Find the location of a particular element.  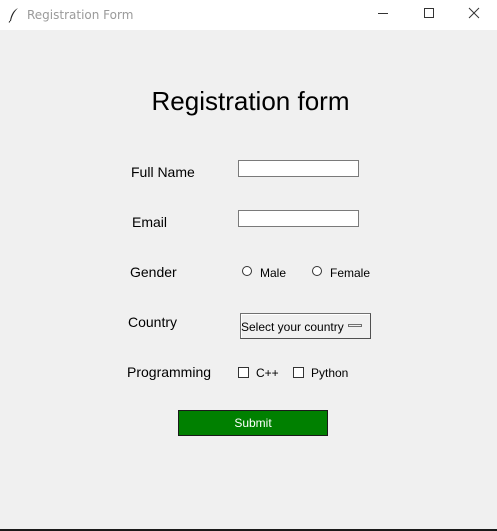

minimize-button is located at coordinates (383, 15).